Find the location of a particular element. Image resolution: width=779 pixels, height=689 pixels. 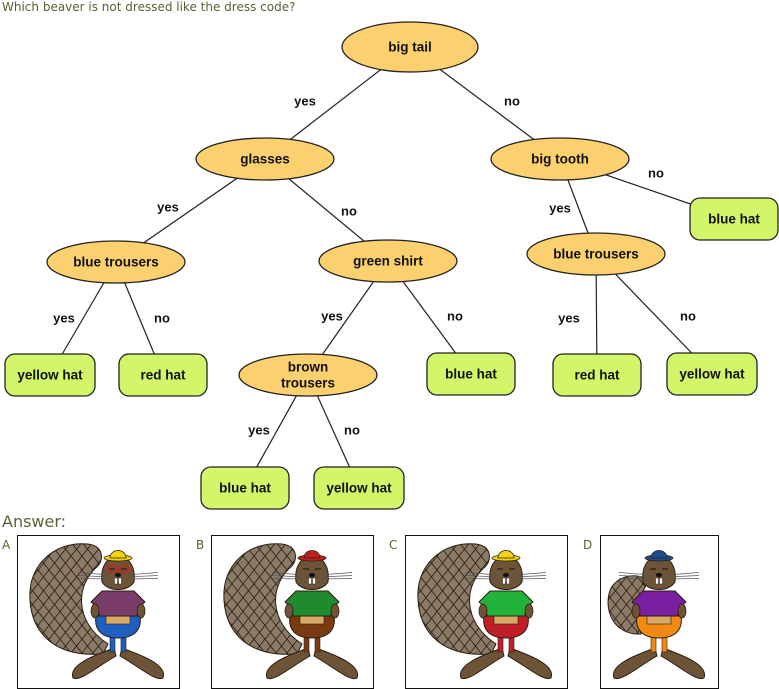

answer-option-a is located at coordinates (98, 612).